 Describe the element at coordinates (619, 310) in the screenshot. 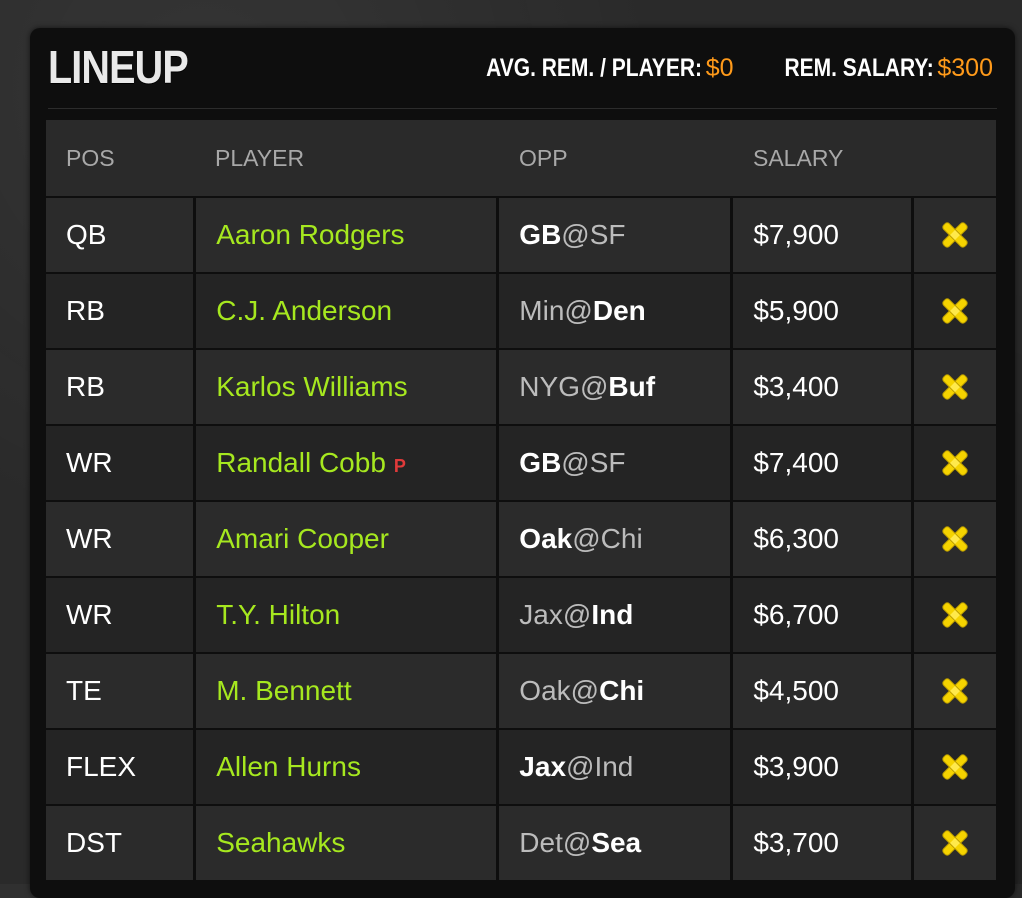

I see `home-team: Den` at that location.